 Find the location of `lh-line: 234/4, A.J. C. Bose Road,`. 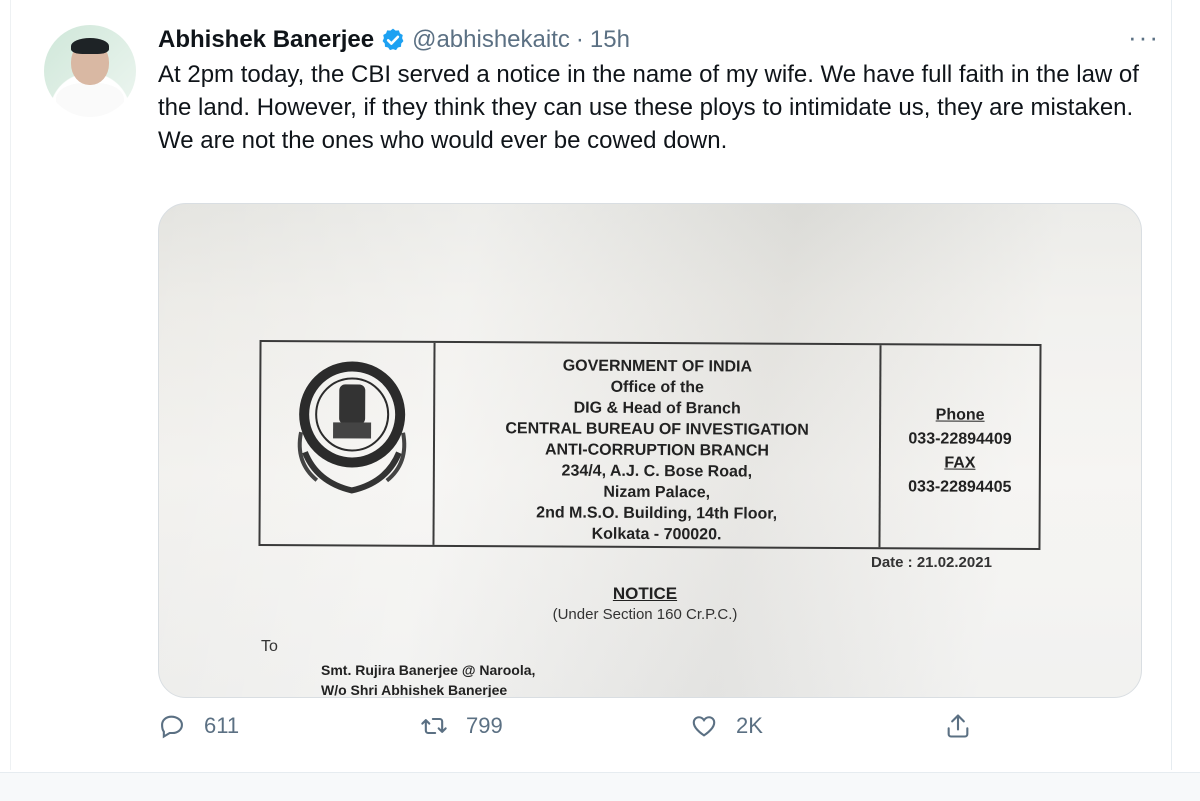

lh-line: 234/4, A.J. C. Bose Road, is located at coordinates (657, 471).